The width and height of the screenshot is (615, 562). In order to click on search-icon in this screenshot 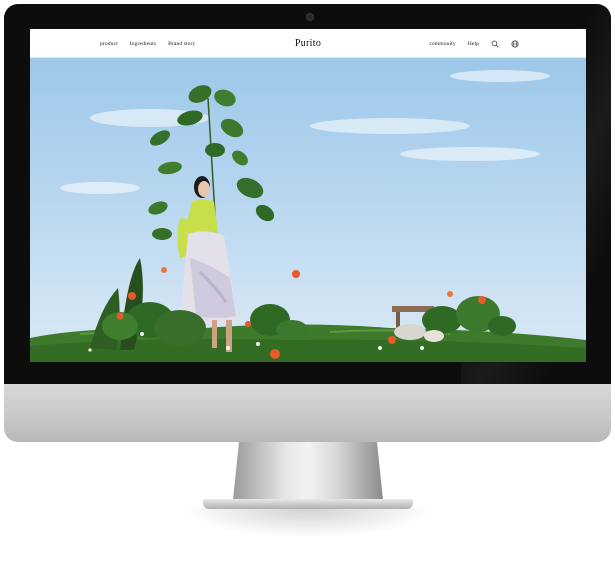, I will do `click(495, 44)`.